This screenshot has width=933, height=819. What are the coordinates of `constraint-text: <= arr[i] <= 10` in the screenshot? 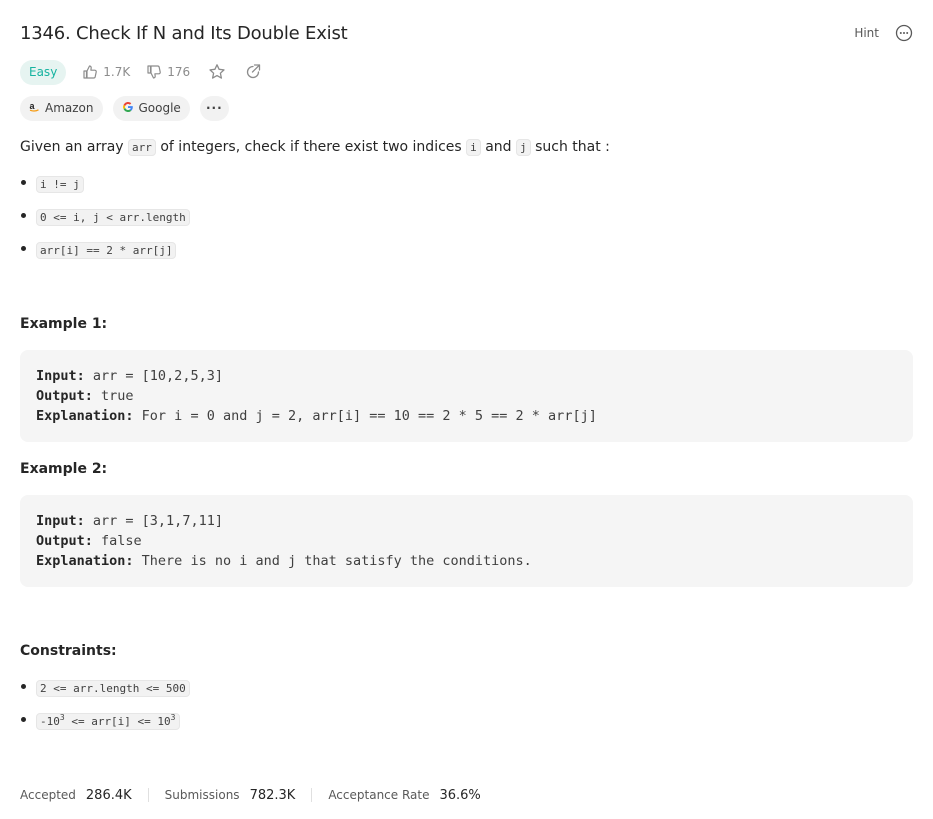 It's located at (117, 721).